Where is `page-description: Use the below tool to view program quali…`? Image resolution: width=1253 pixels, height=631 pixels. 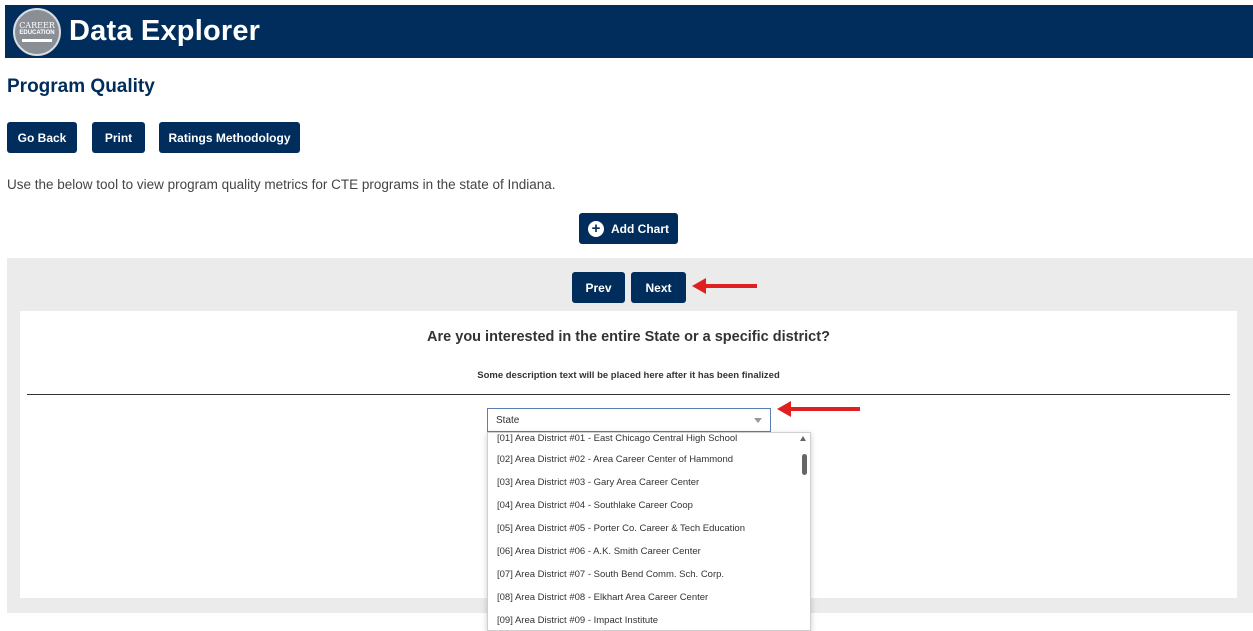 page-description: Use the below tool to view program quali… is located at coordinates (281, 184).